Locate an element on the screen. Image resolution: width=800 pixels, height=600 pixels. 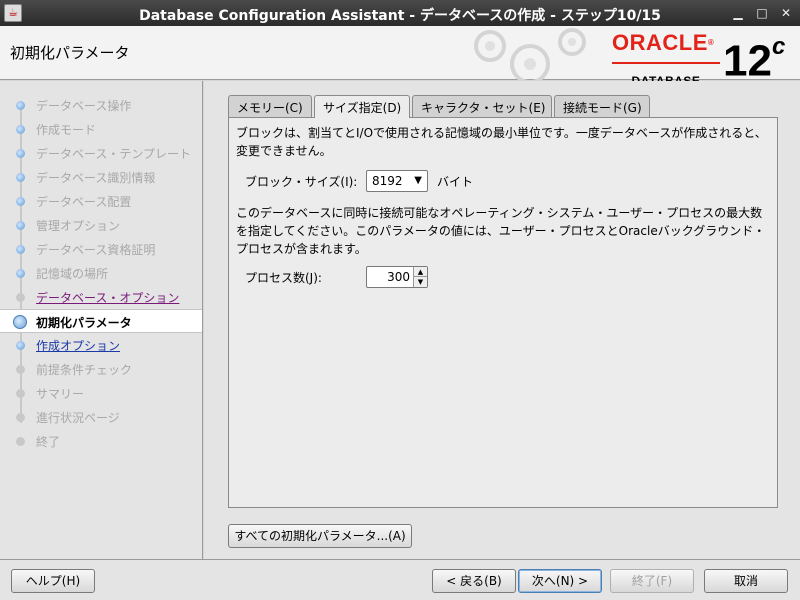
oracle-wordmark: ORACLE is located at coordinates (660, 42).